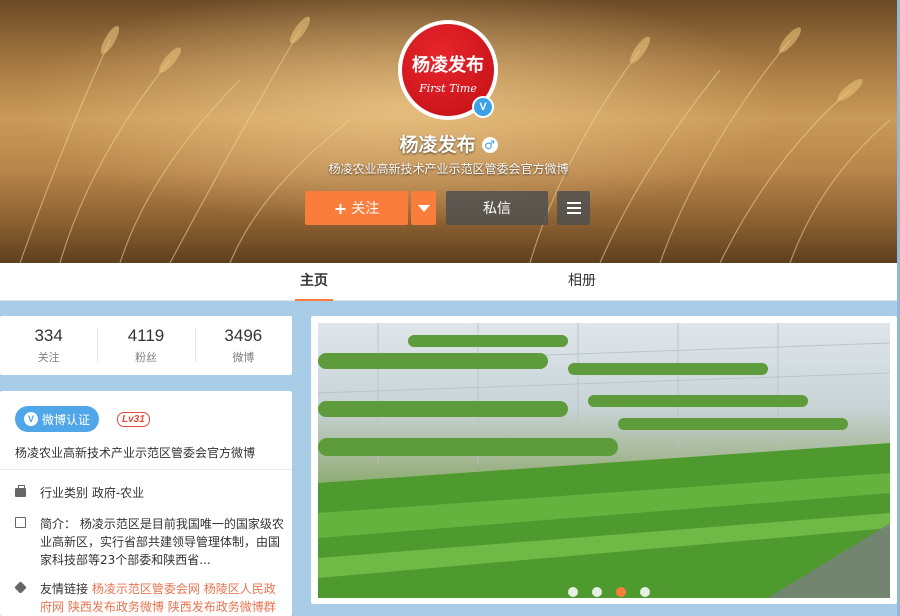 The height and width of the screenshot is (616, 900). Describe the element at coordinates (448, 89) in the screenshot. I see `avatar-logo-subtext: First Time` at that location.